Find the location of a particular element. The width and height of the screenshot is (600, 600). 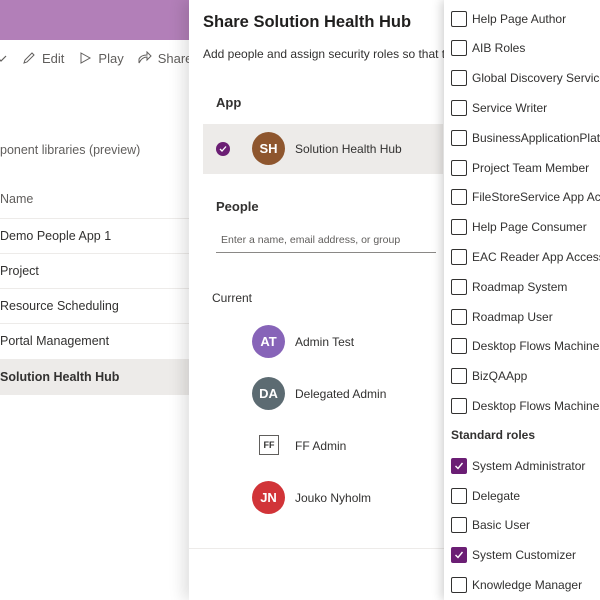

share-label: Share is located at coordinates (175, 58).